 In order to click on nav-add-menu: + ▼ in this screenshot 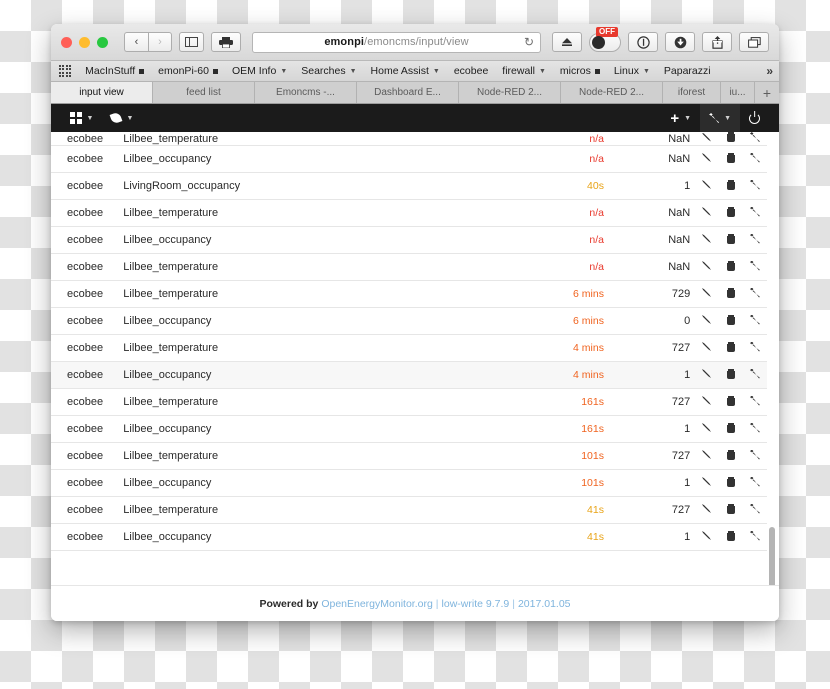, I will do `click(680, 118)`.